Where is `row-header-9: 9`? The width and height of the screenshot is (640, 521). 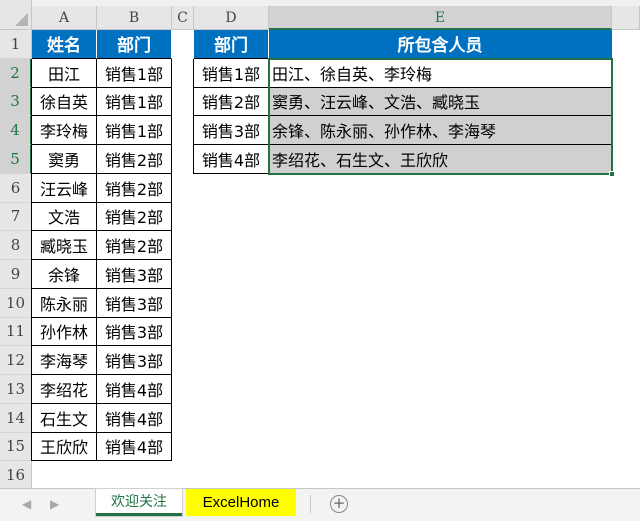 row-header-9: 9 is located at coordinates (16, 274).